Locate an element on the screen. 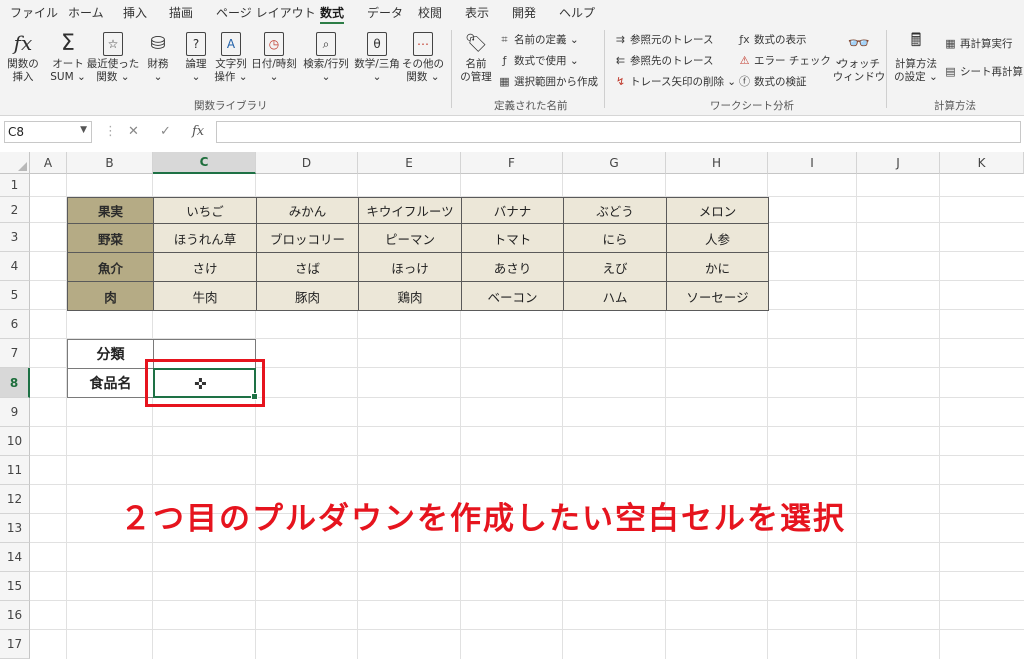 The height and width of the screenshot is (667, 1024). row-header-5: 5 is located at coordinates (15, 295).